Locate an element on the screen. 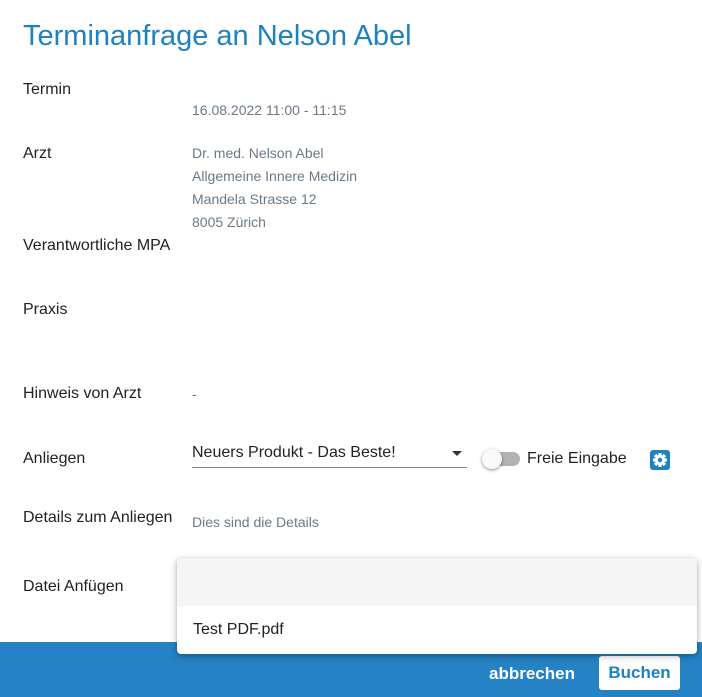 The height and width of the screenshot is (697, 702). page-title: Terminanfrage an Nelson Abel is located at coordinates (217, 36).